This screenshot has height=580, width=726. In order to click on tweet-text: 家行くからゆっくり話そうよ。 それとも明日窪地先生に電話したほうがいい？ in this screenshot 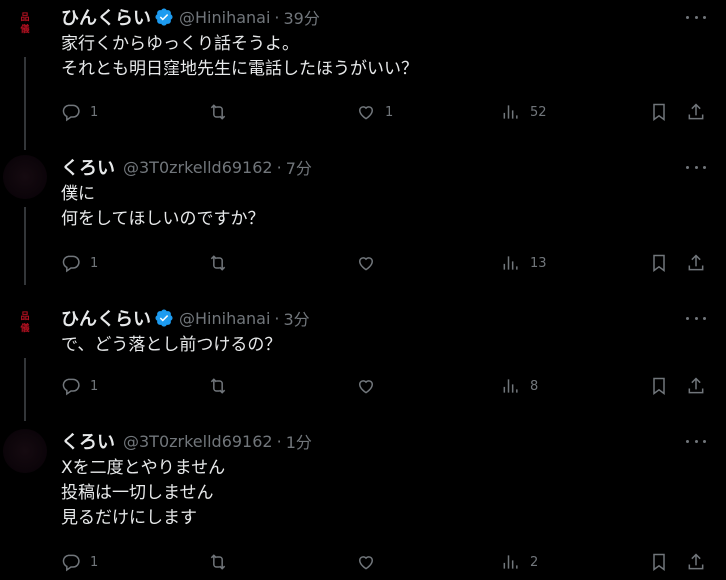, I will do `click(393, 57)`.